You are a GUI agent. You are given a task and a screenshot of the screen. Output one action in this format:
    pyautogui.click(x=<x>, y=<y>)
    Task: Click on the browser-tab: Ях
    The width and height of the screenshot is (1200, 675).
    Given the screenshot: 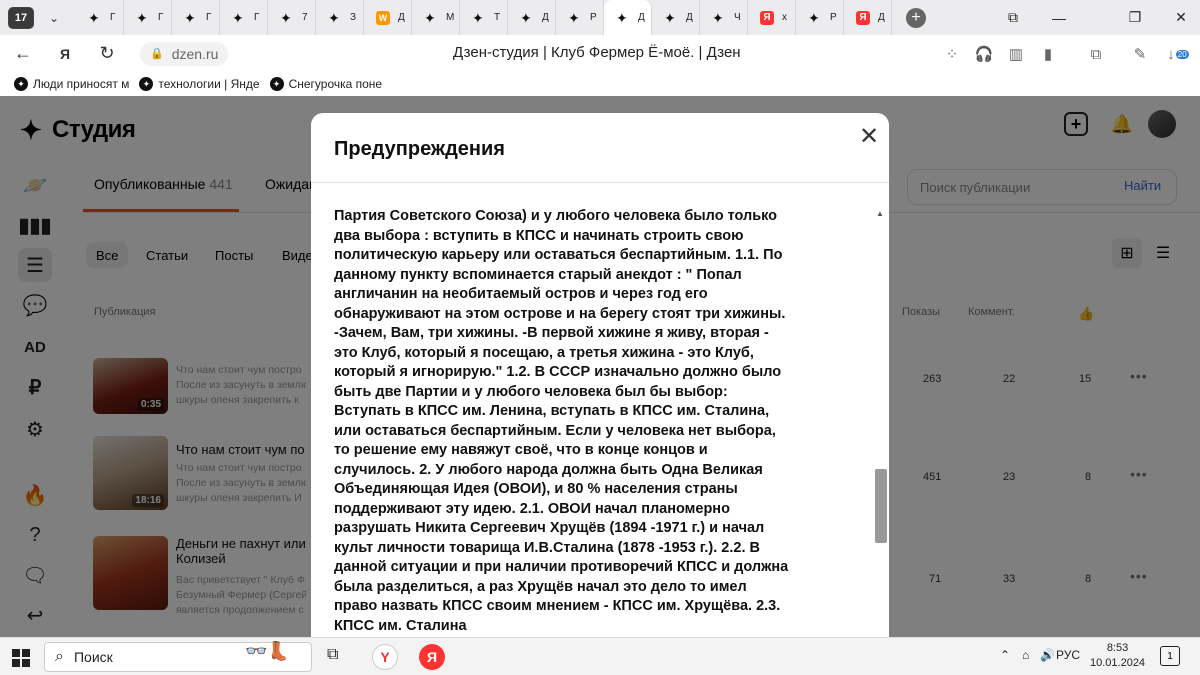 What is the action you would take?
    pyautogui.click(x=772, y=17)
    